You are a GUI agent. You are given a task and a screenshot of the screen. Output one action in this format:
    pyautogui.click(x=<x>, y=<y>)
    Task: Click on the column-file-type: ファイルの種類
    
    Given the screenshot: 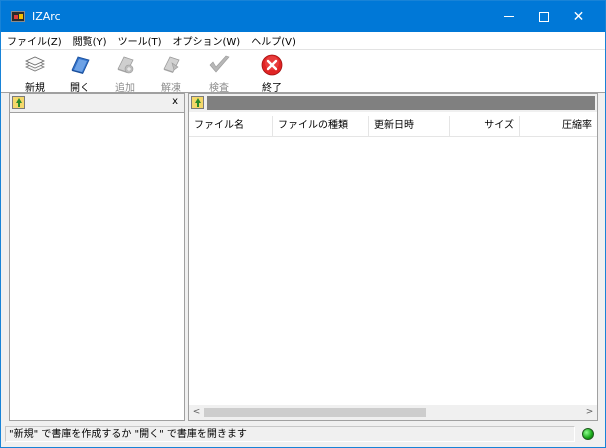 What is the action you would take?
    pyautogui.click(x=321, y=126)
    